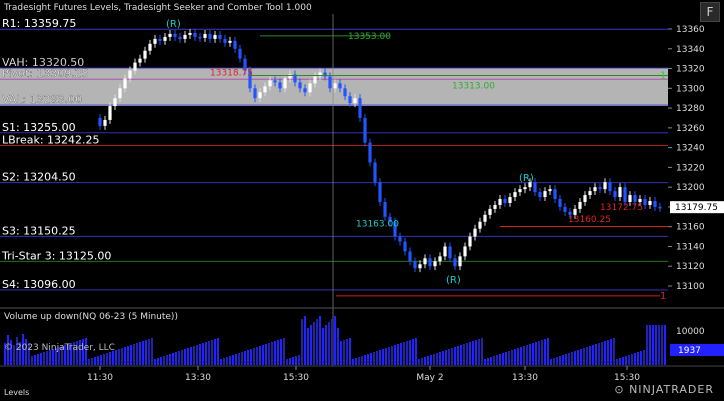  What do you see at coordinates (100, 378) in the screenshot?
I see `time-tick-label: 11:30` at bounding box center [100, 378].